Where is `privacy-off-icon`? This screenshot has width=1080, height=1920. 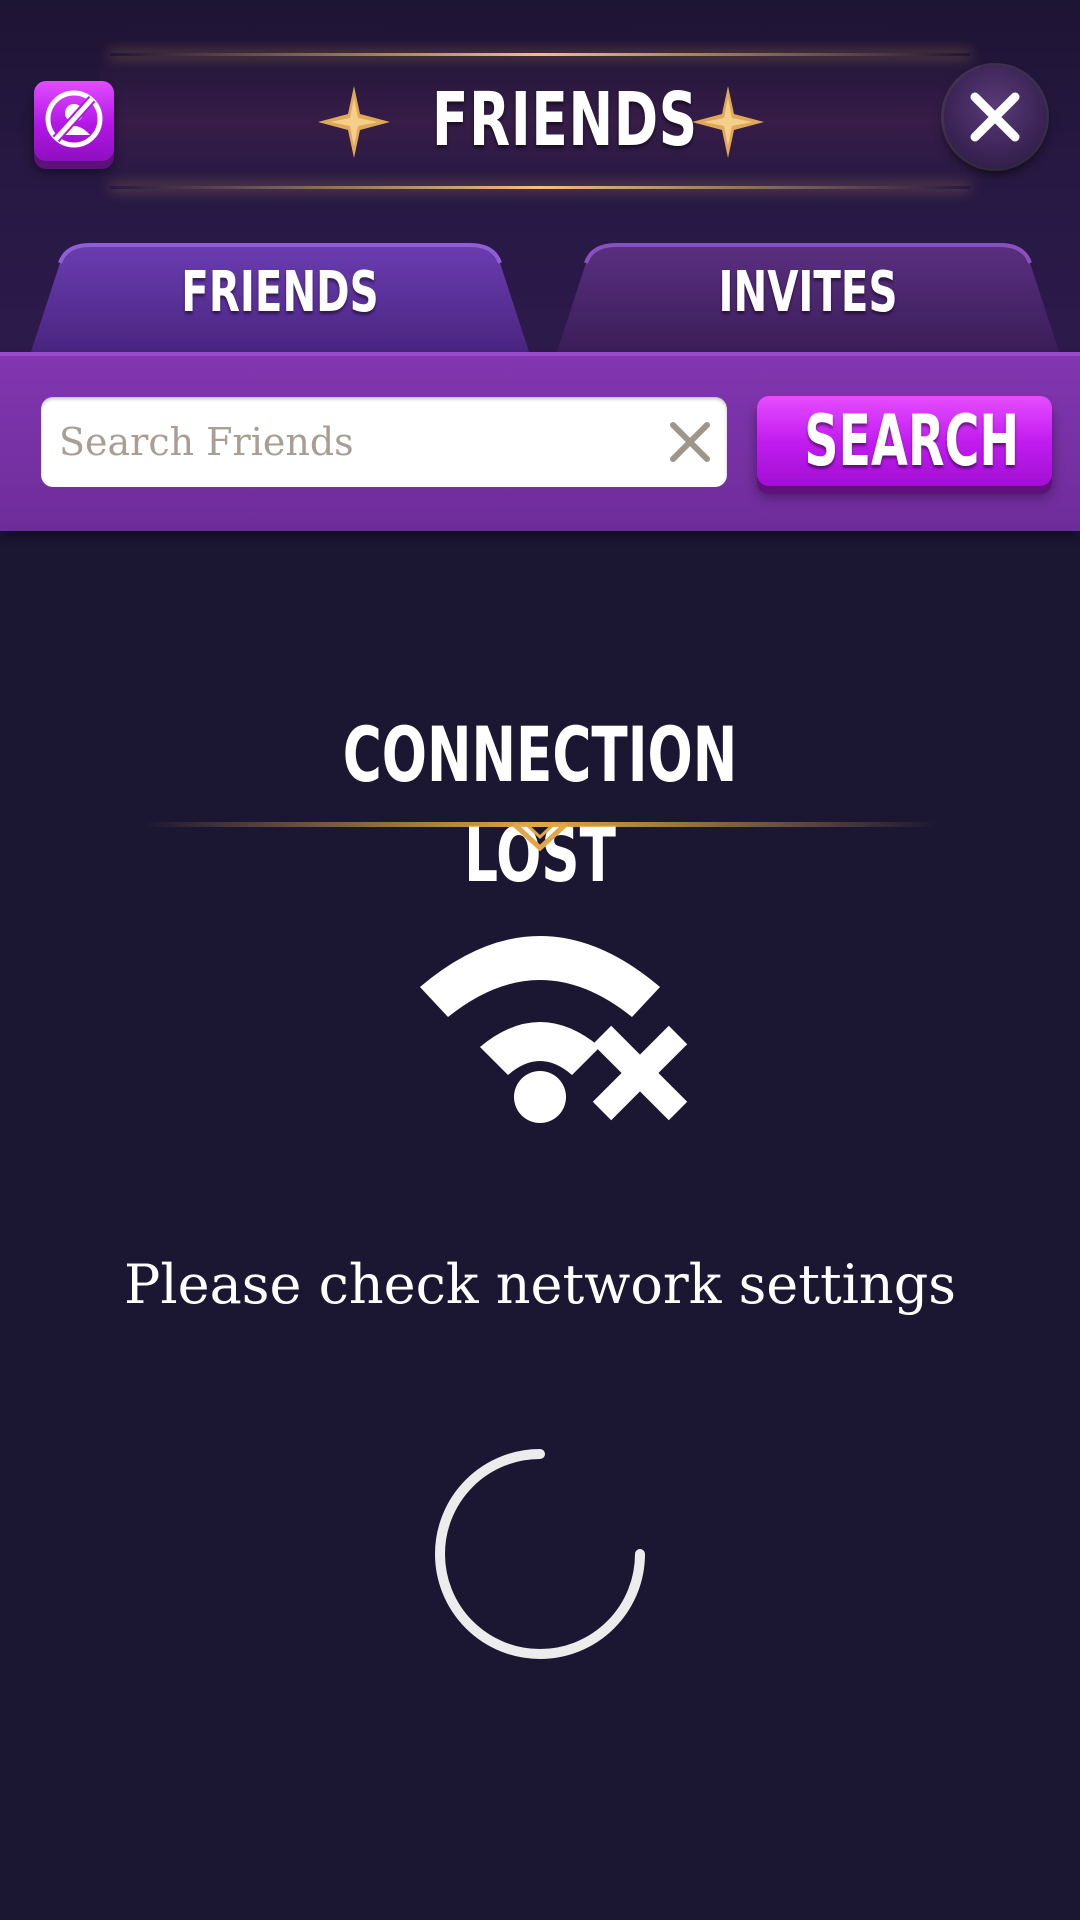
privacy-off-icon is located at coordinates (74, 119).